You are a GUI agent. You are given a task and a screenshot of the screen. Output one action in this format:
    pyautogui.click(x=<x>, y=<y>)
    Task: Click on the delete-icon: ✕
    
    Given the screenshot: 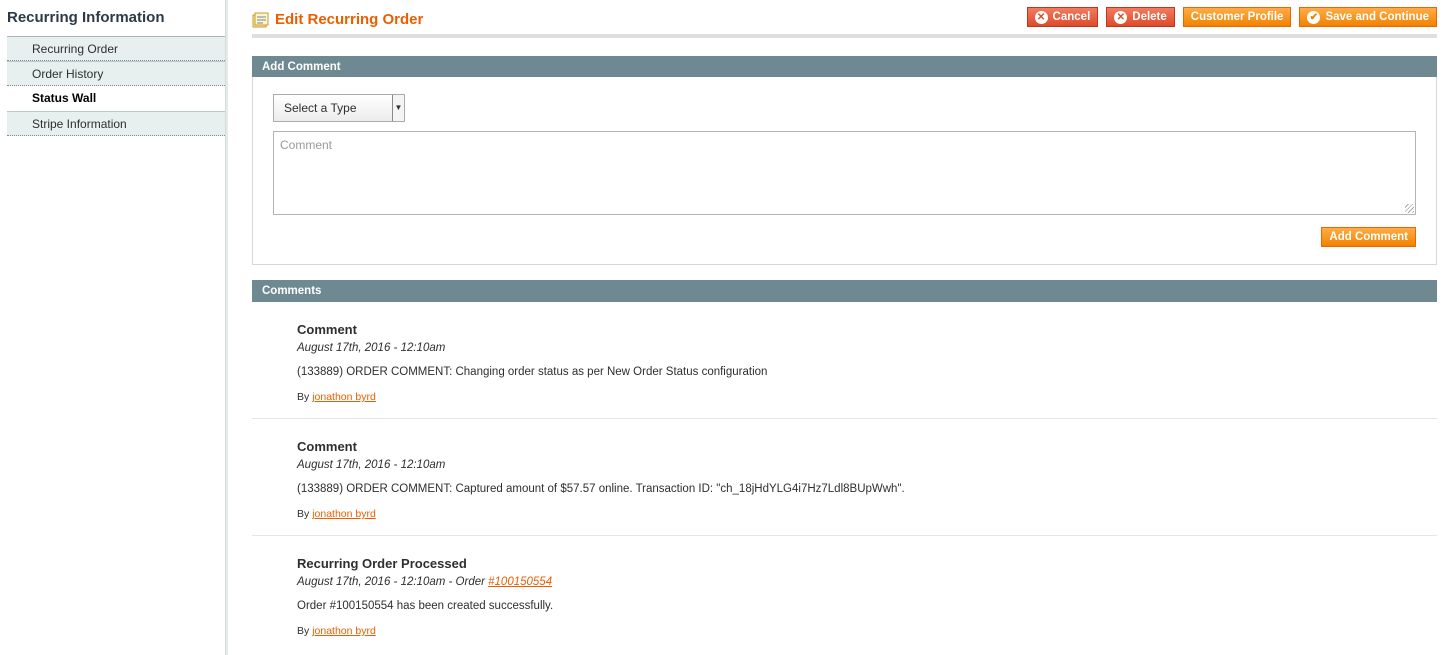 What is the action you would take?
    pyautogui.click(x=1121, y=17)
    